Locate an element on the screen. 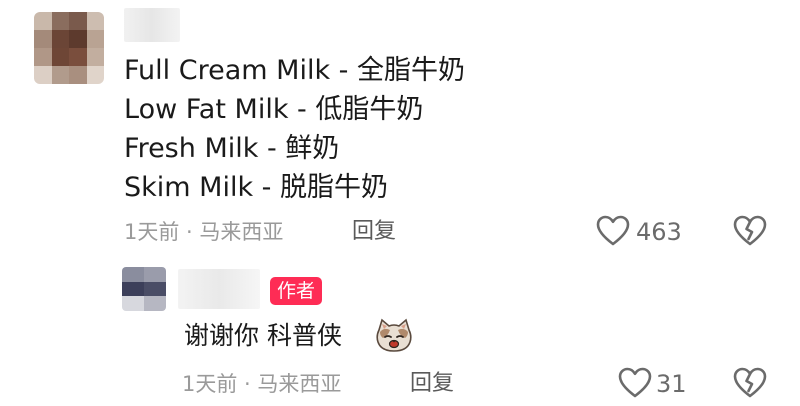 The image size is (800, 406). author-avatar is located at coordinates (144, 289).